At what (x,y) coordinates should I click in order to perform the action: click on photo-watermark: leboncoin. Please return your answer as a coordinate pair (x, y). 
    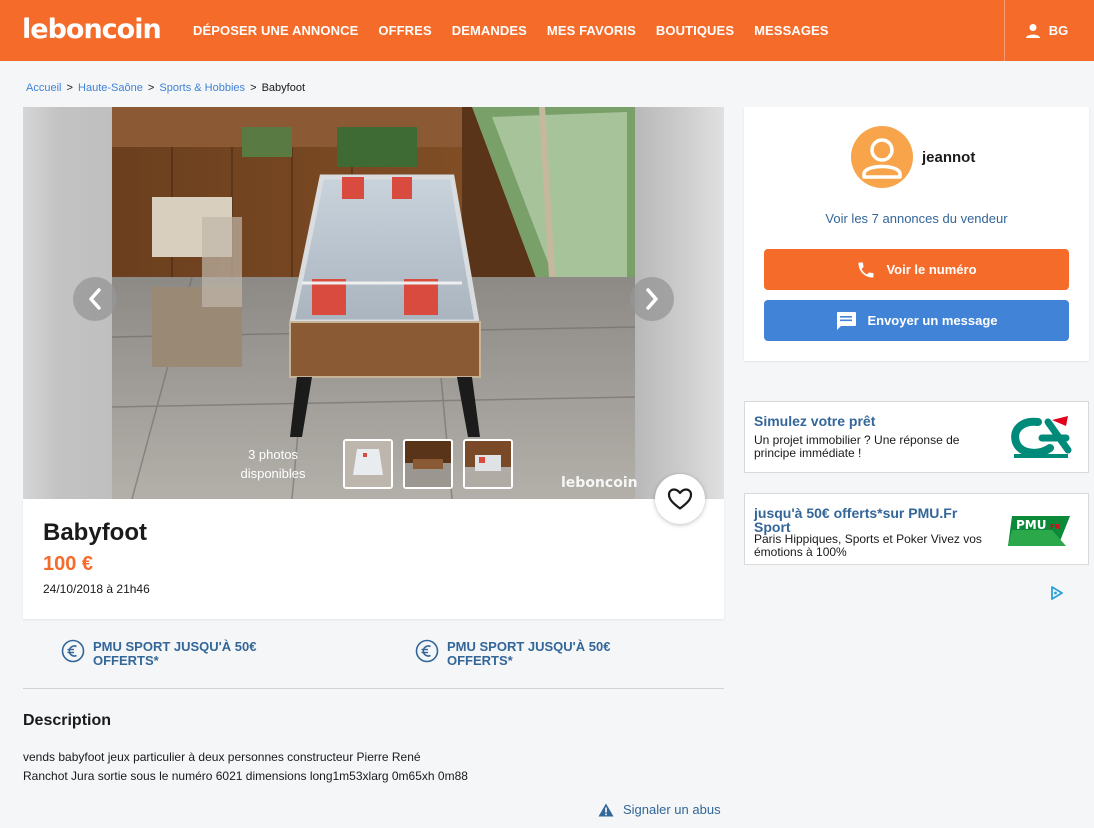
    Looking at the image, I should click on (599, 483).